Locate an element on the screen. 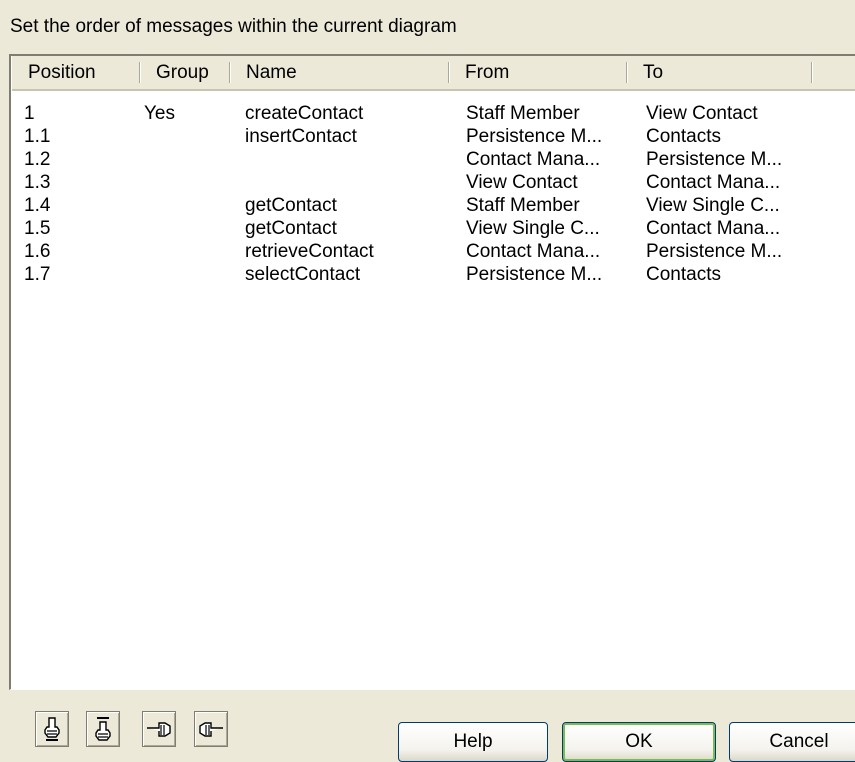  move-right-icon is located at coordinates (211, 729).